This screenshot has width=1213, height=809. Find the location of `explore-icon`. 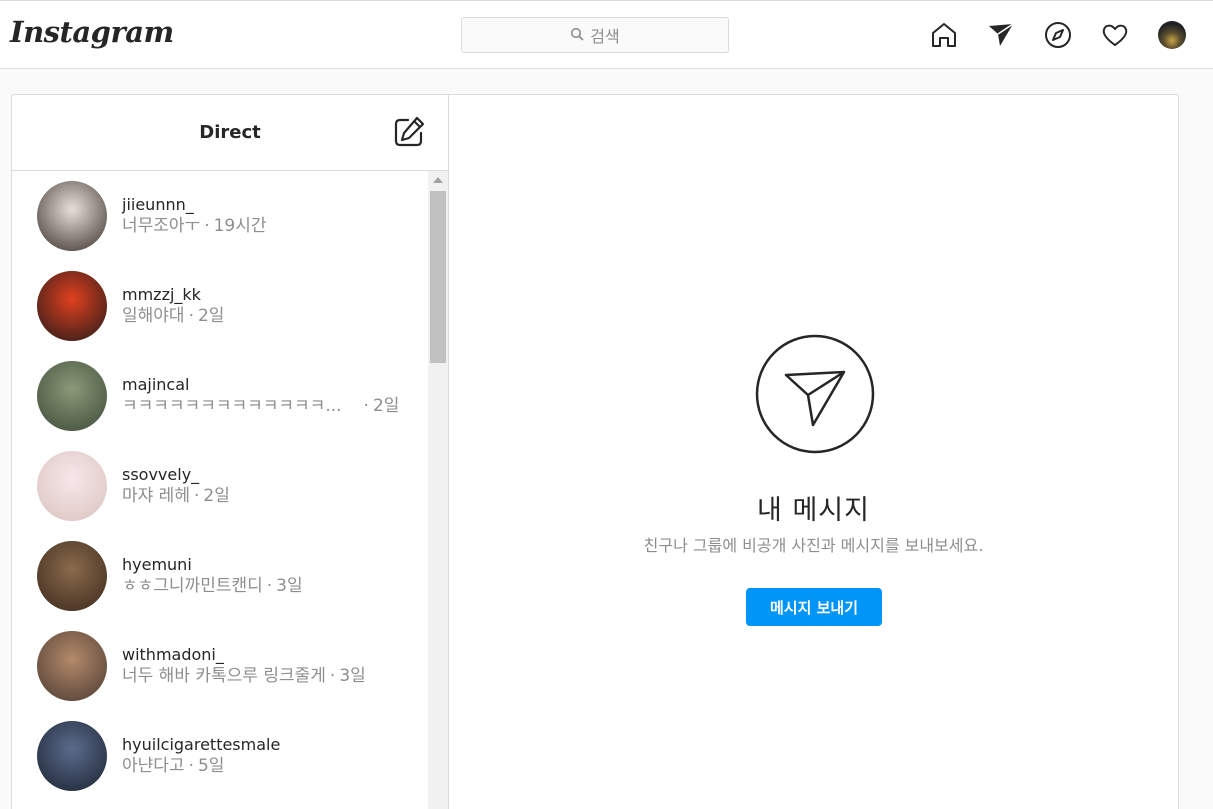

explore-icon is located at coordinates (1058, 35).